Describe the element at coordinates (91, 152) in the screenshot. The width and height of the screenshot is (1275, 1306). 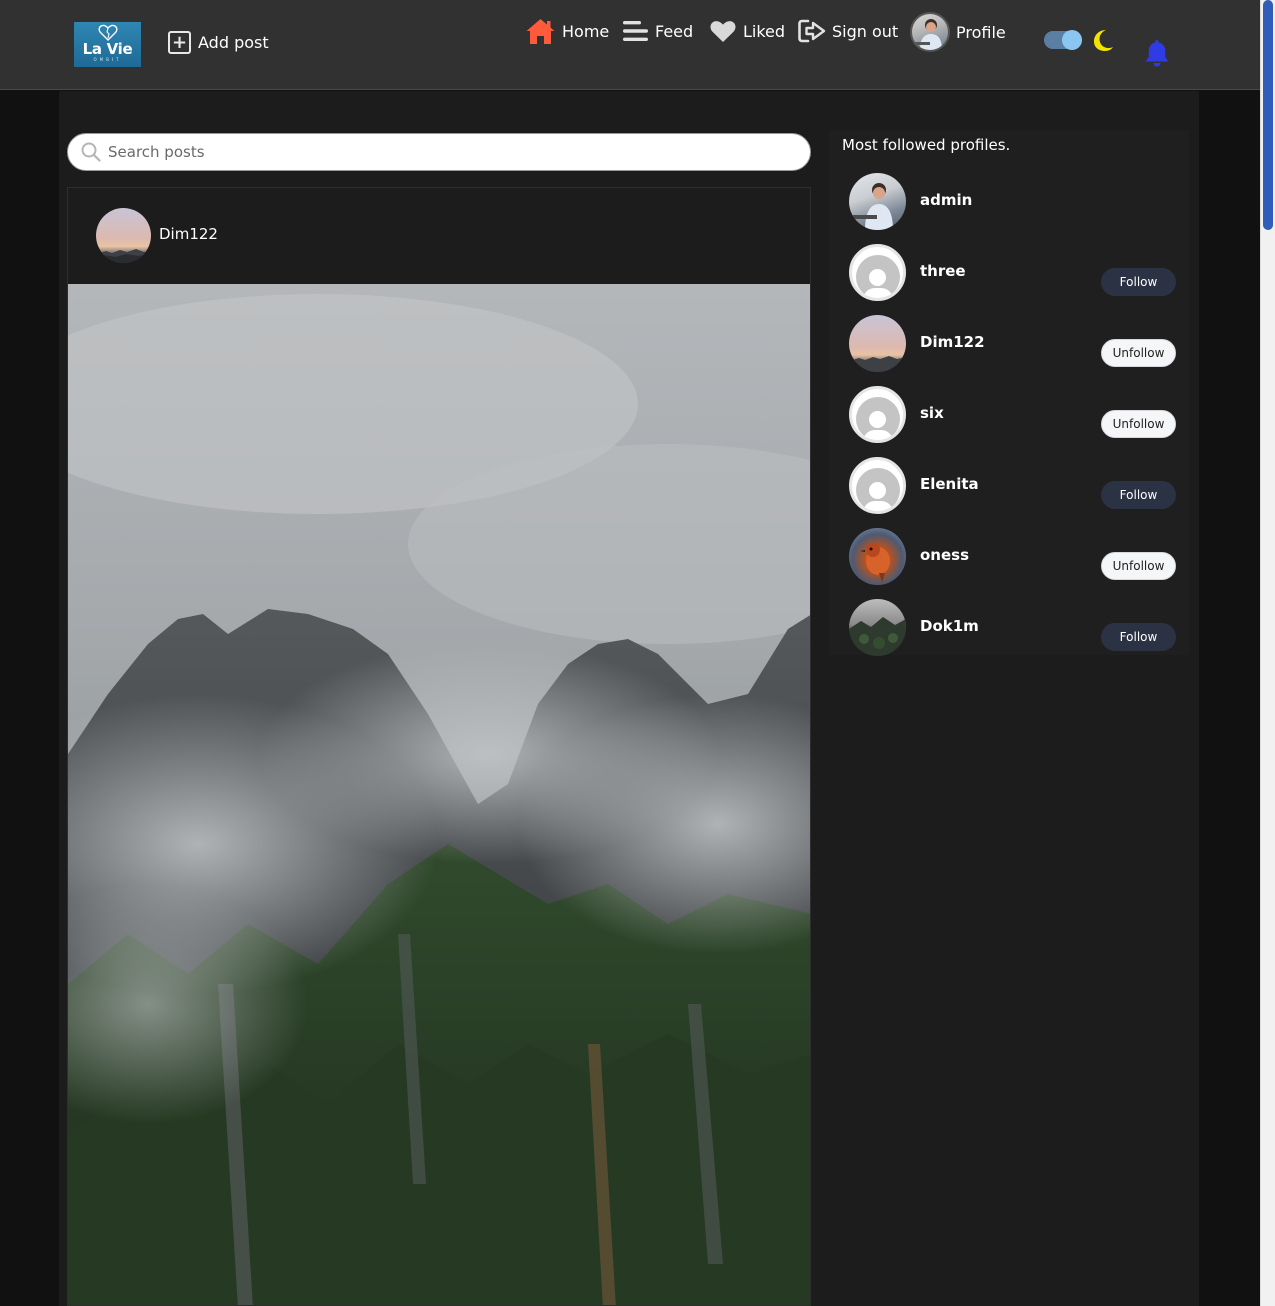
I see `search-icon` at that location.